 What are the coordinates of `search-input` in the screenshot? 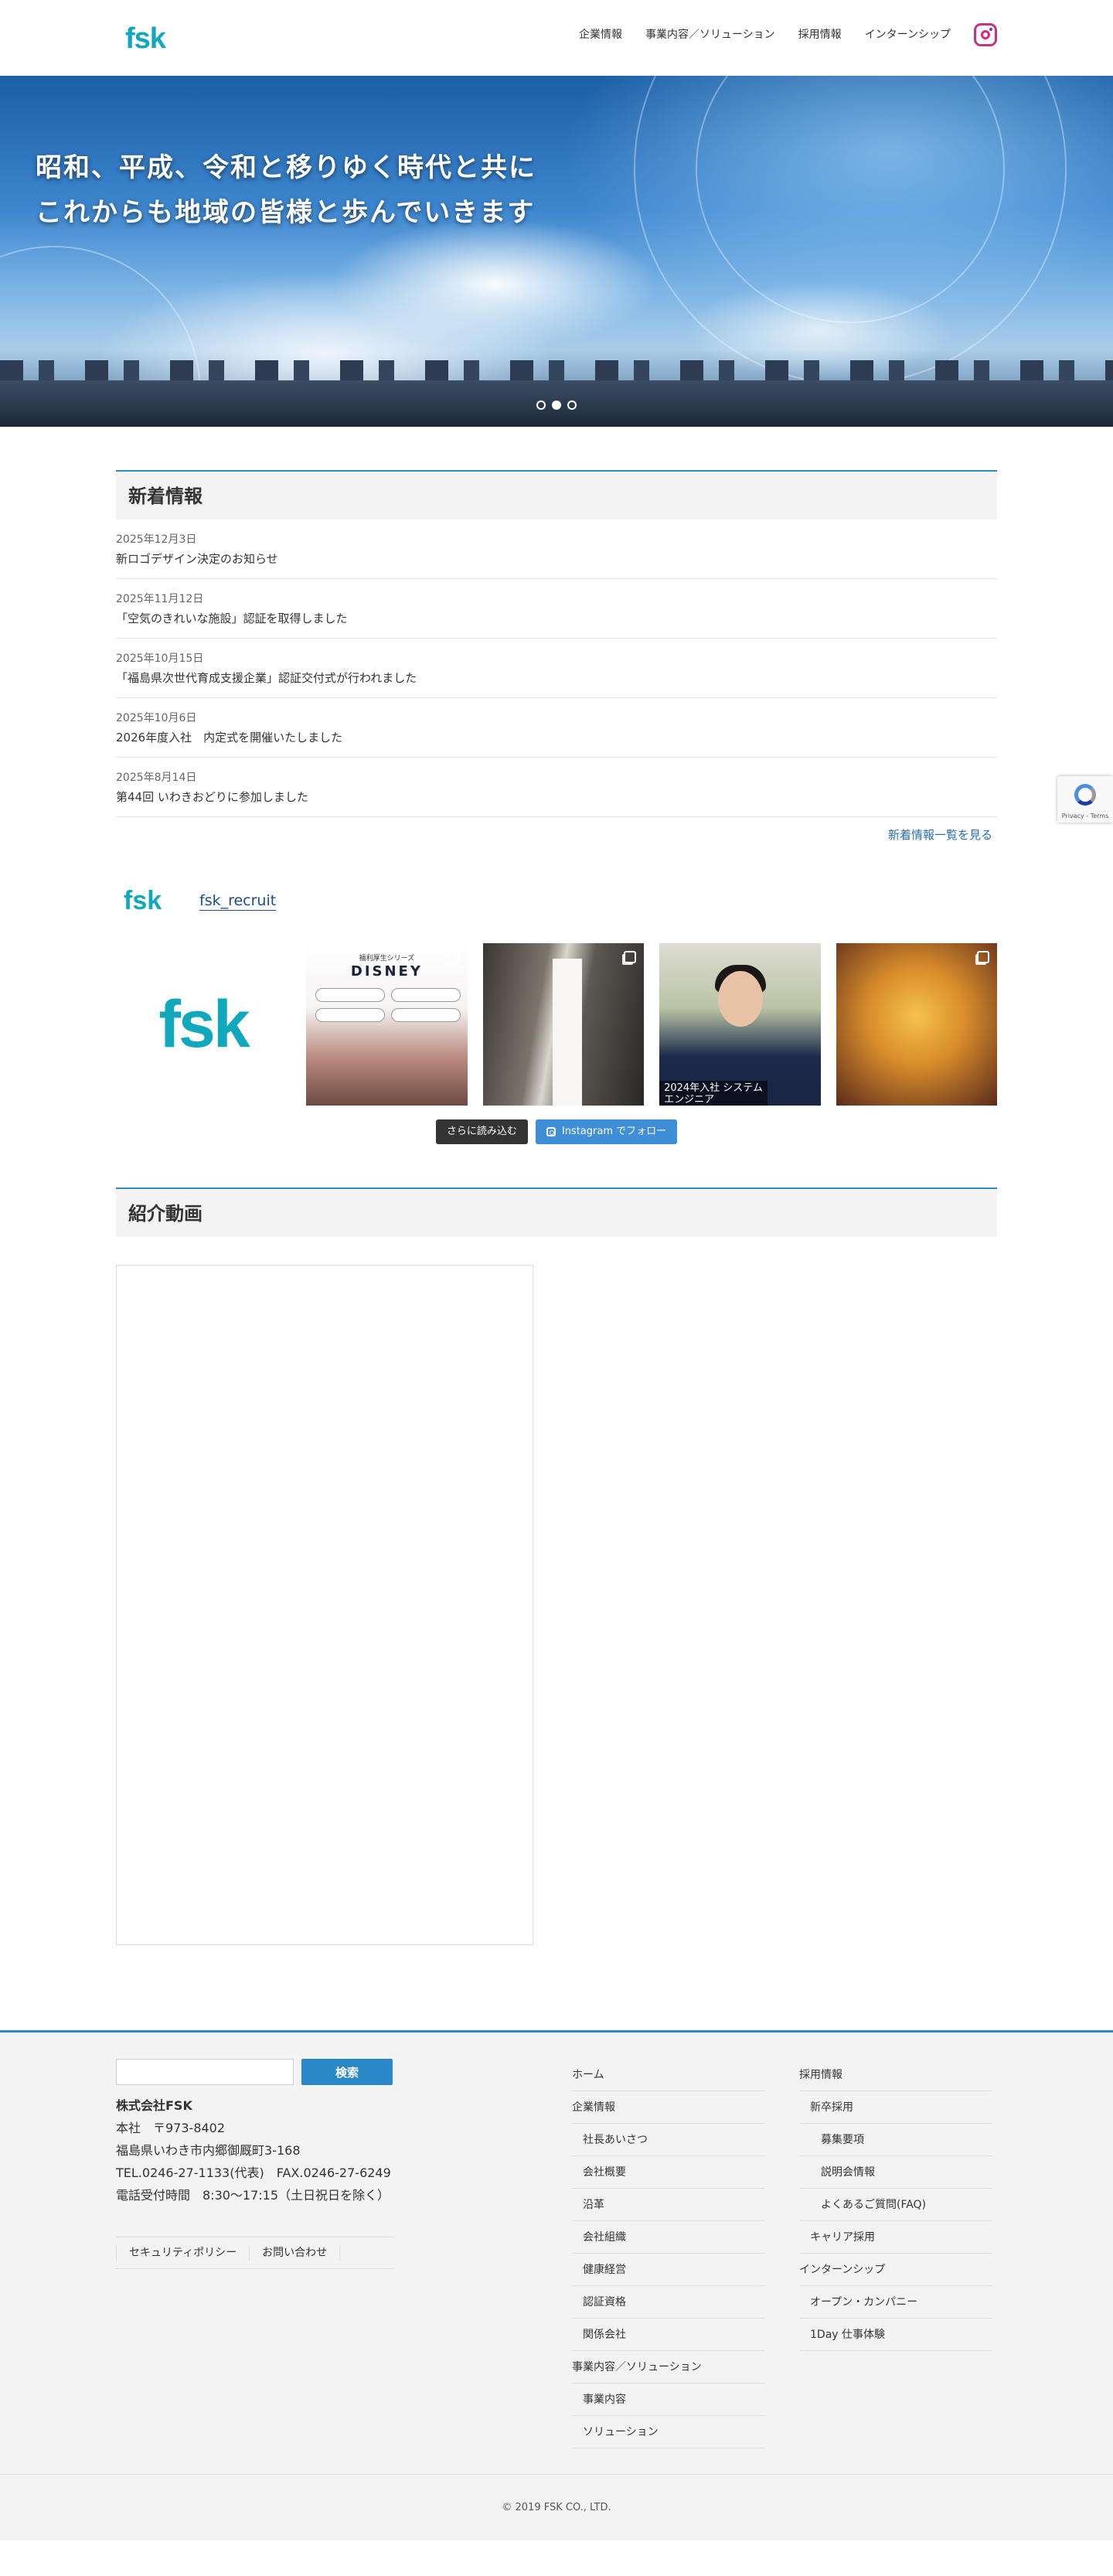 It's located at (205, 2072).